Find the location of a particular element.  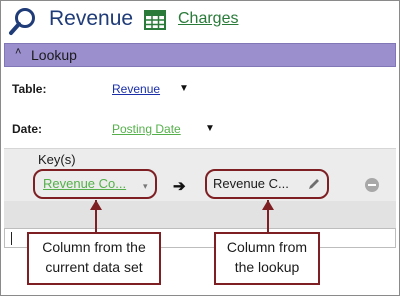

header: Revenue Charges is located at coordinates (200, 20).